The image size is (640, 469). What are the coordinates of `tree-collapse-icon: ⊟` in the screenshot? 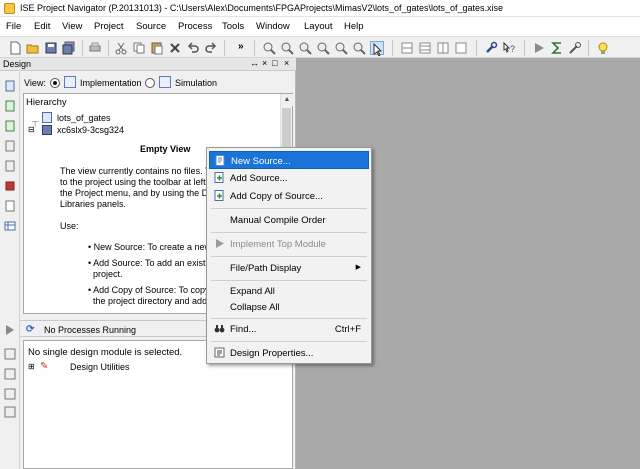 It's located at (31, 129).